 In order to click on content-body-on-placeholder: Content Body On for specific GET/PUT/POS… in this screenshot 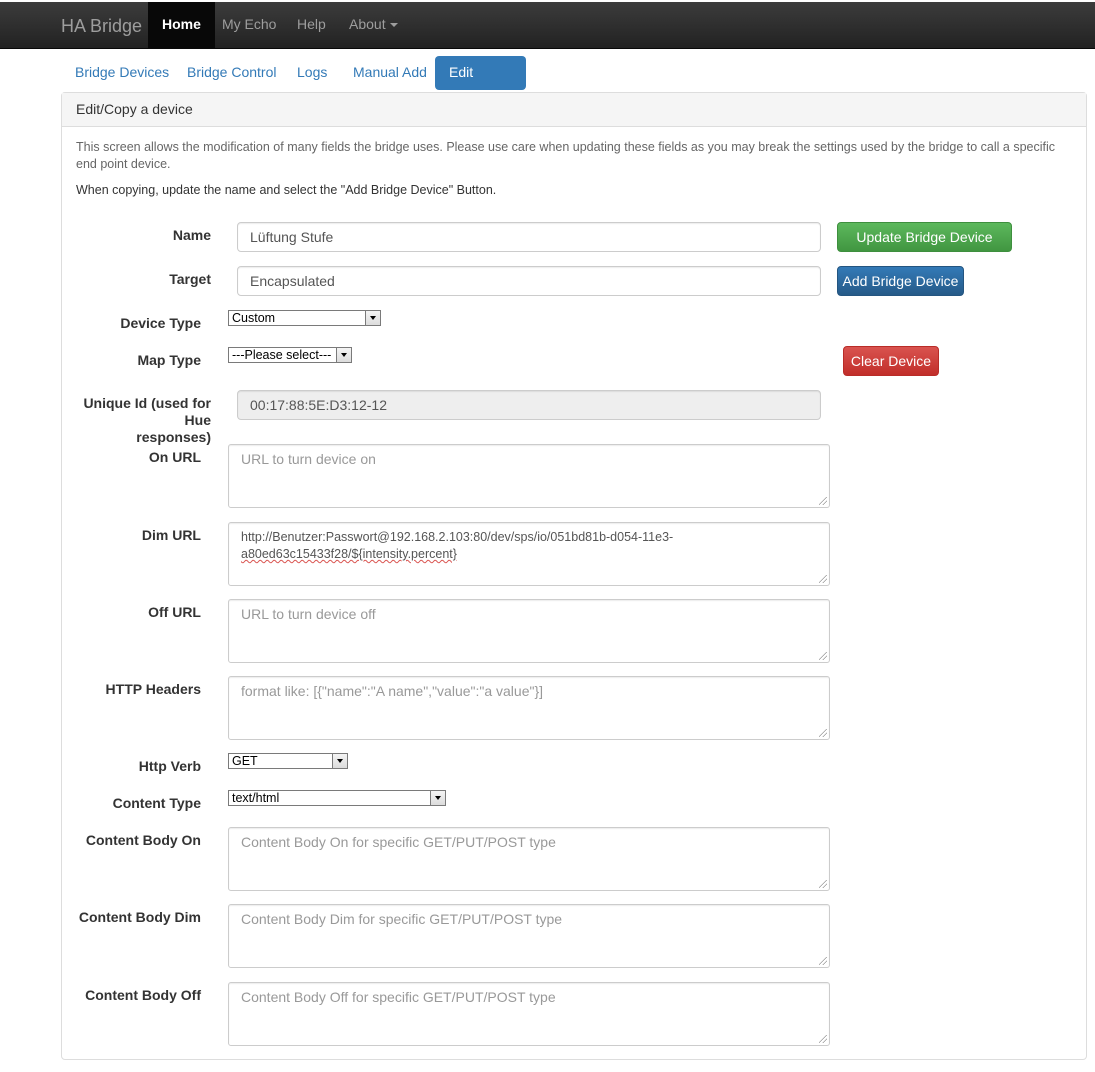, I will do `click(398, 842)`.